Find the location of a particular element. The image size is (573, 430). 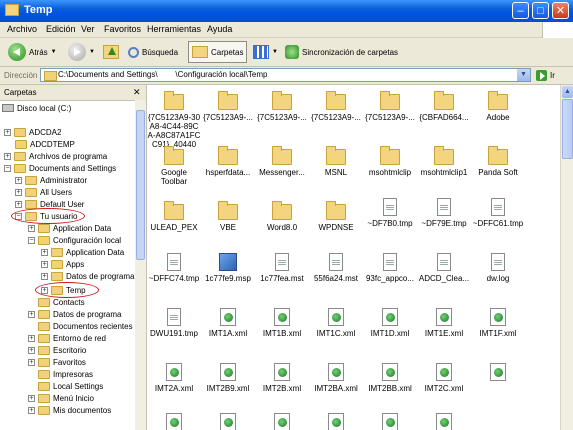

go-label: Ir is located at coordinates (552, 75).